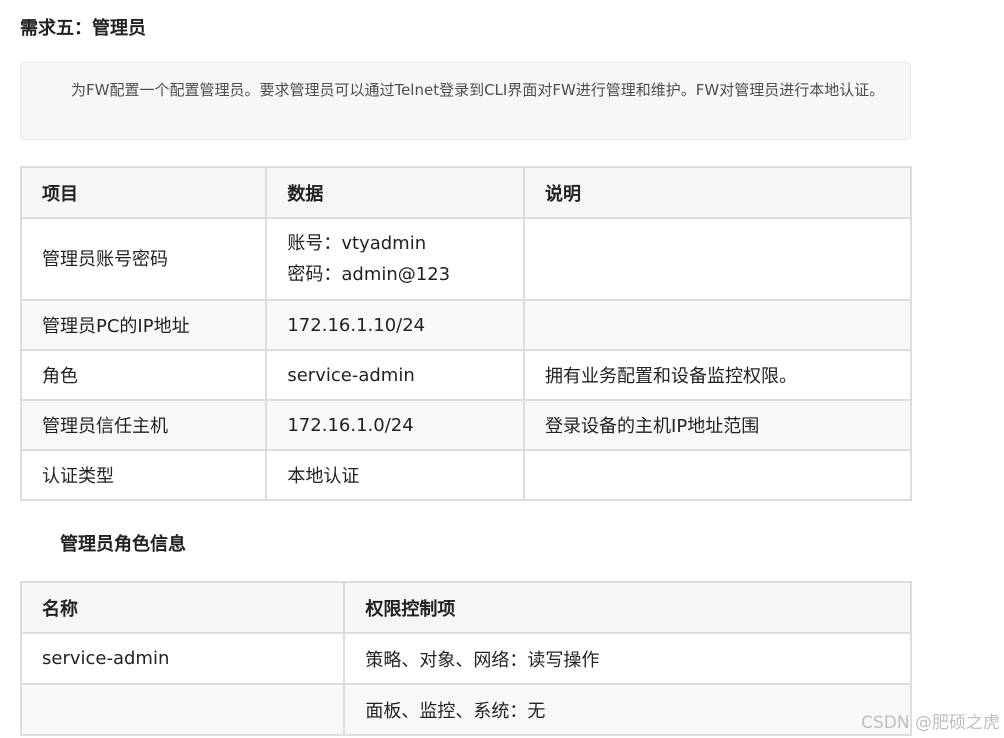 The width and height of the screenshot is (1004, 738). Describe the element at coordinates (83, 28) in the screenshot. I see `section-heading: 需求五：管理员` at that location.